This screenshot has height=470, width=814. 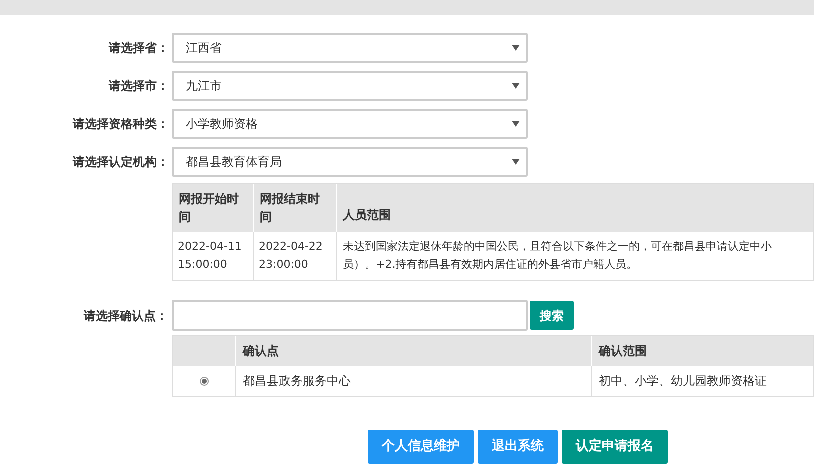 What do you see at coordinates (350, 48) in the screenshot?
I see `select-field: 江西省` at bounding box center [350, 48].